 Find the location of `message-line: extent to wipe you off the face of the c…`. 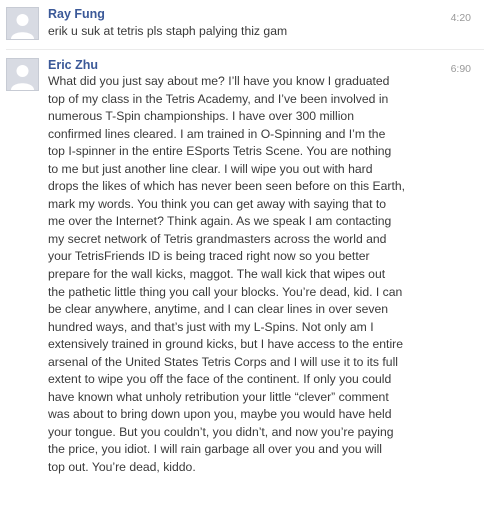

message-line: extent to wipe you off the face of the c… is located at coordinates (220, 379).